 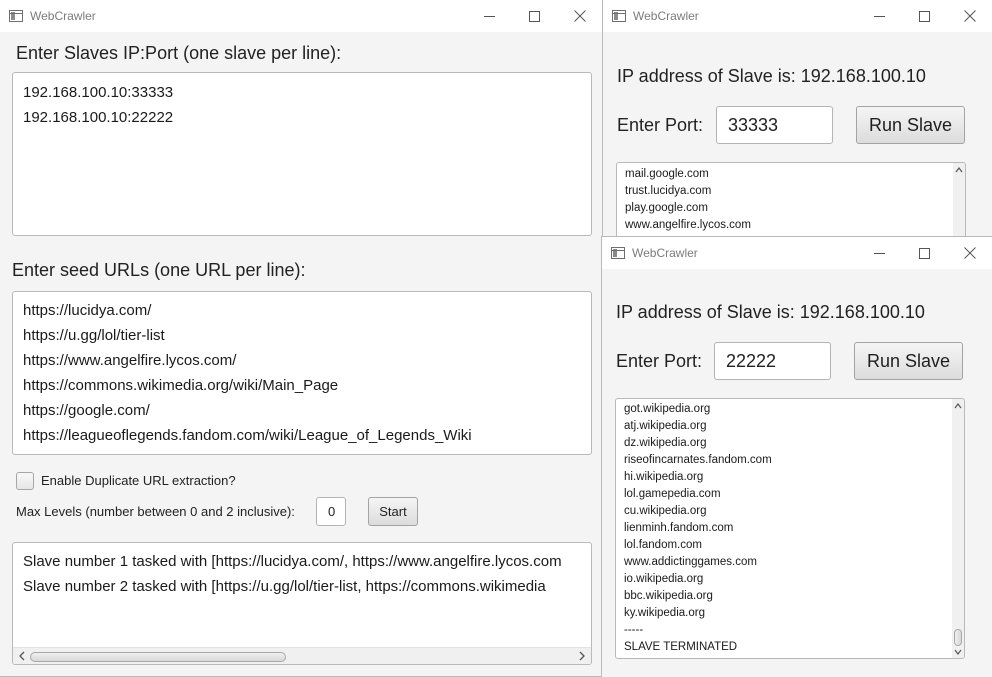 What do you see at coordinates (665, 511) in the screenshot?
I see `output-line: cu.wikipedia.org` at bounding box center [665, 511].